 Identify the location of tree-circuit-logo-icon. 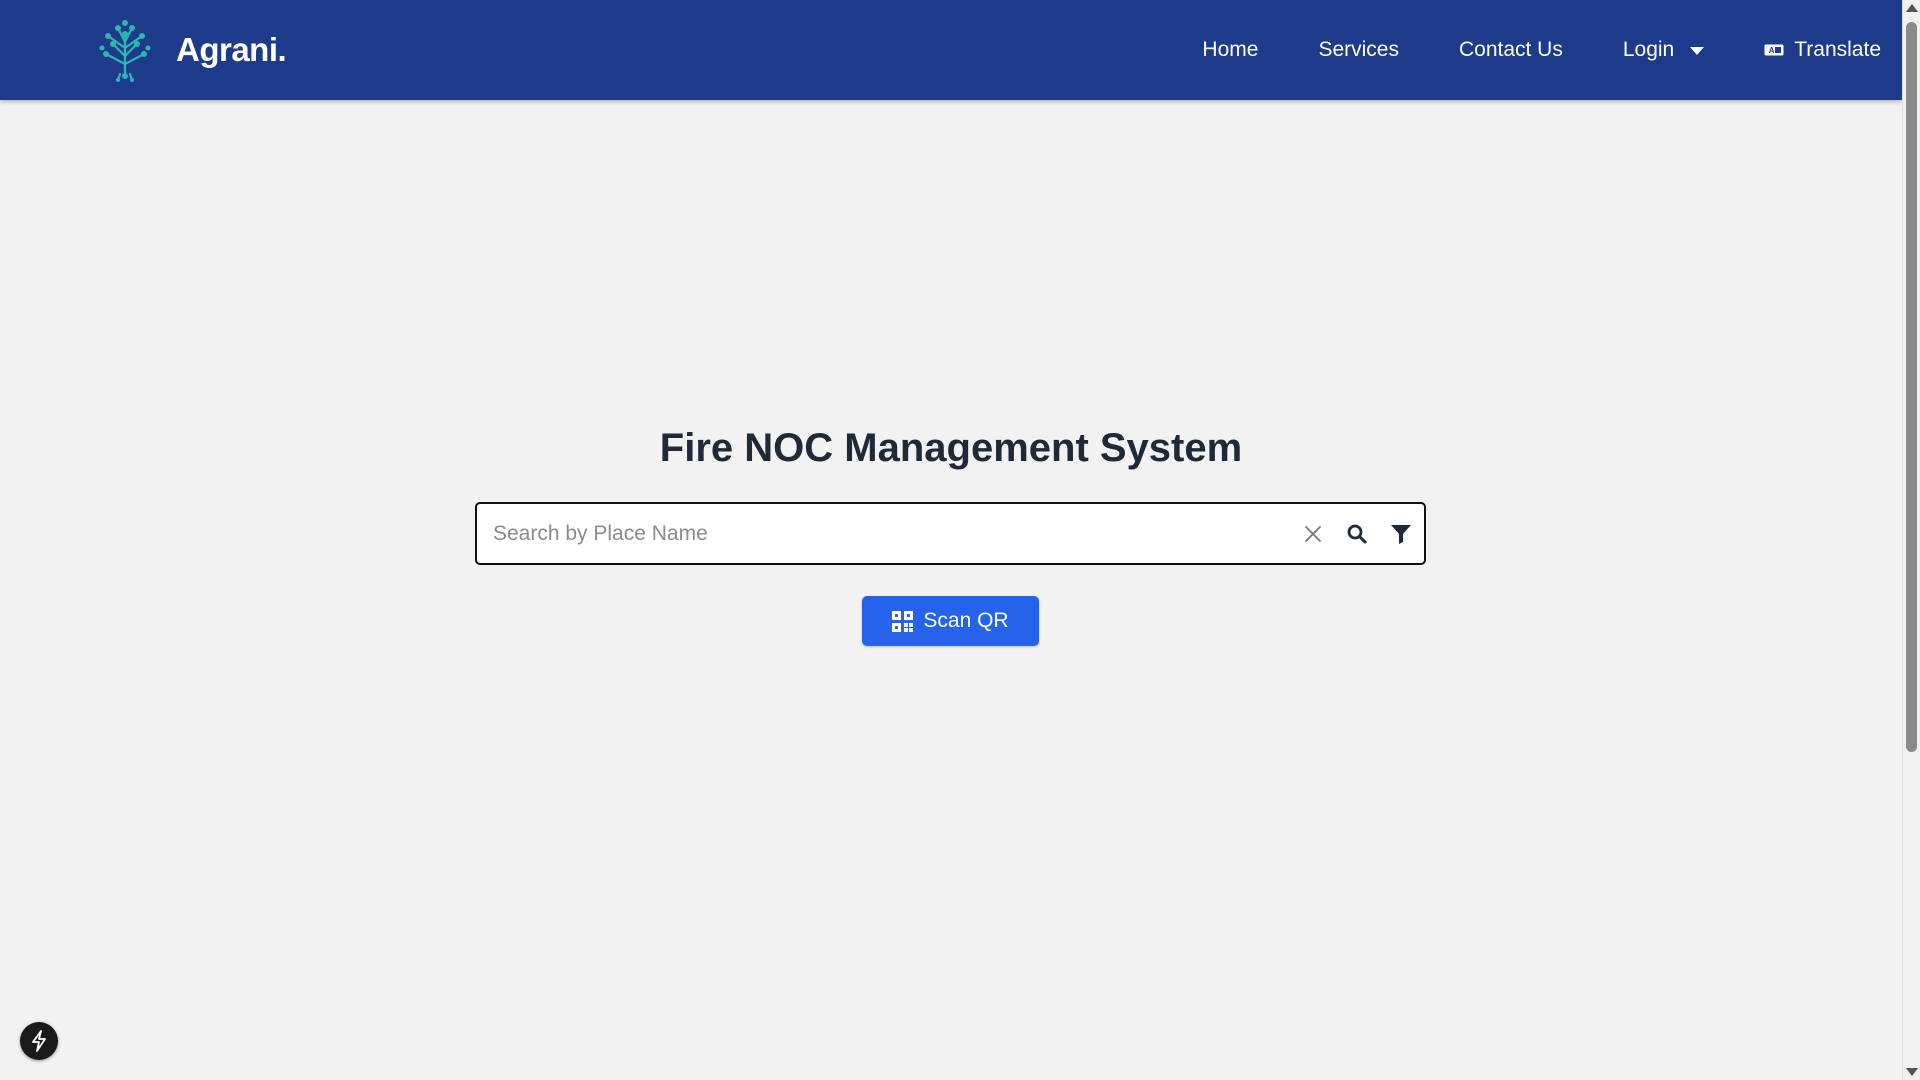
(125, 51).